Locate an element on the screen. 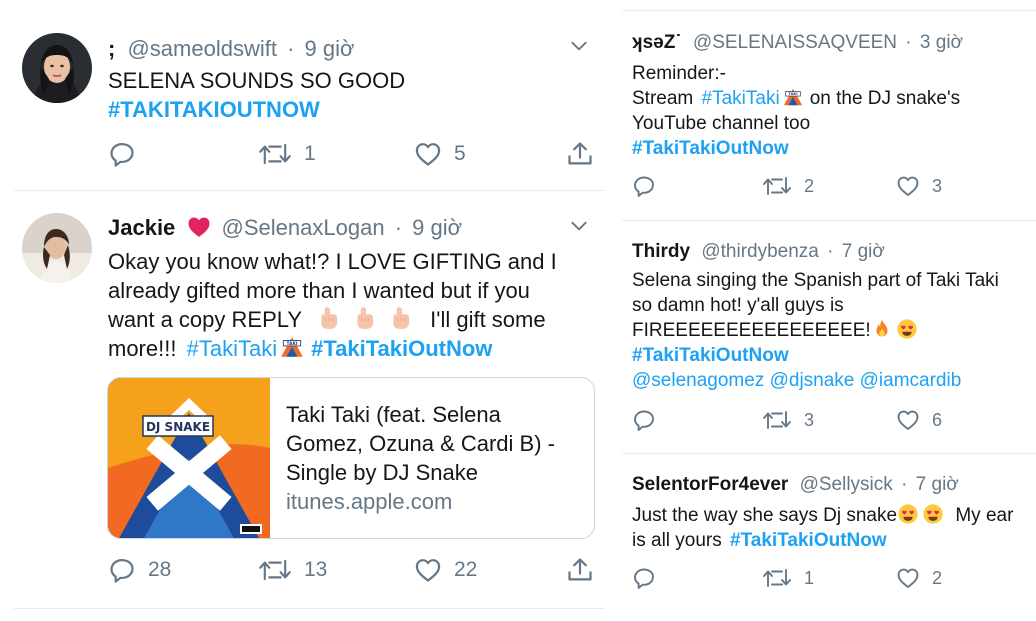 The height and width of the screenshot is (621, 1036). like-button: 5 is located at coordinates (440, 154).